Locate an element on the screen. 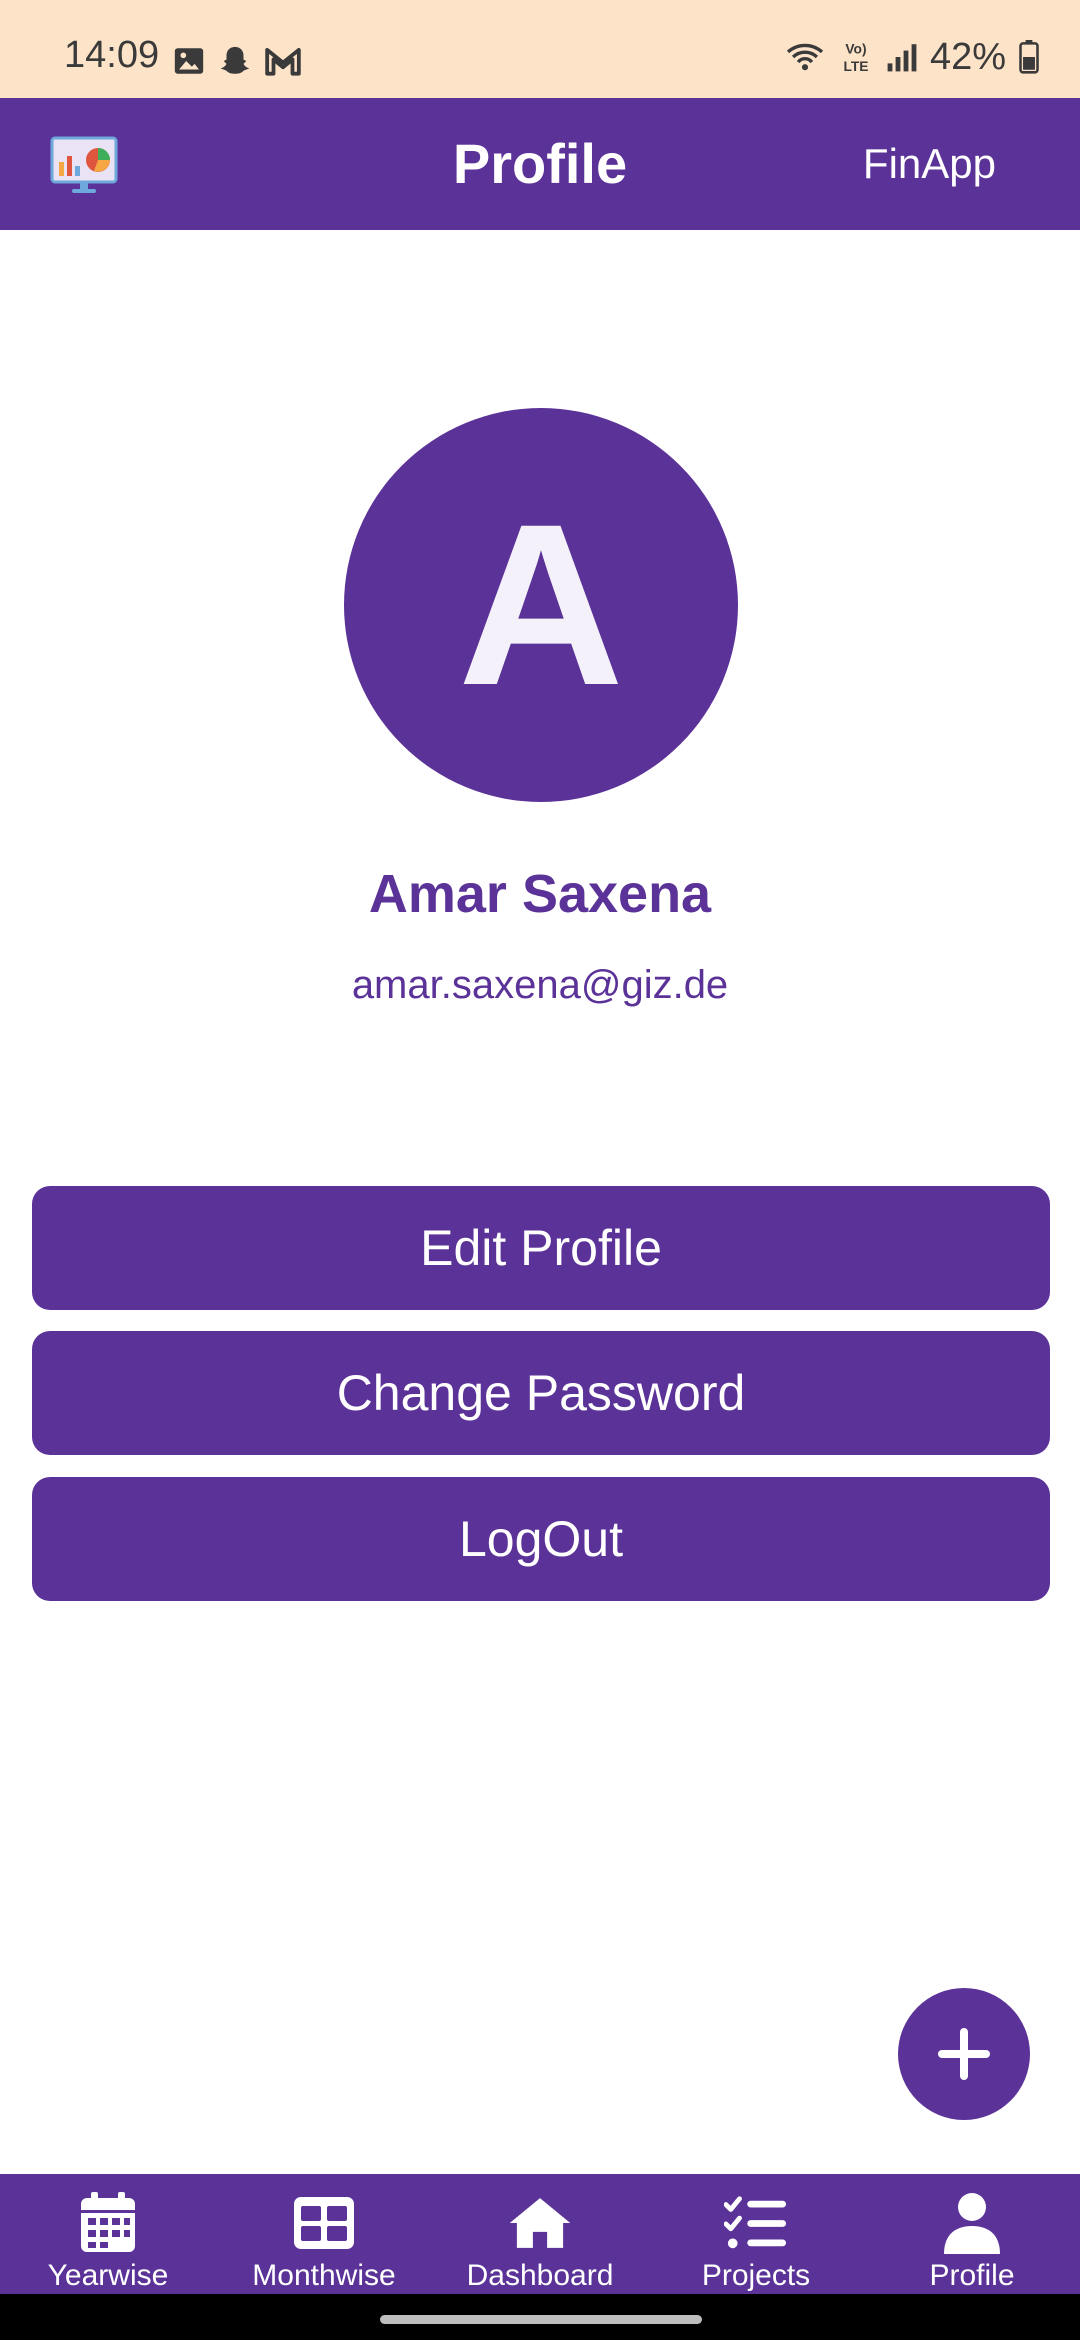 The image size is (1080, 2340). battery-icon is located at coordinates (1029, 57).